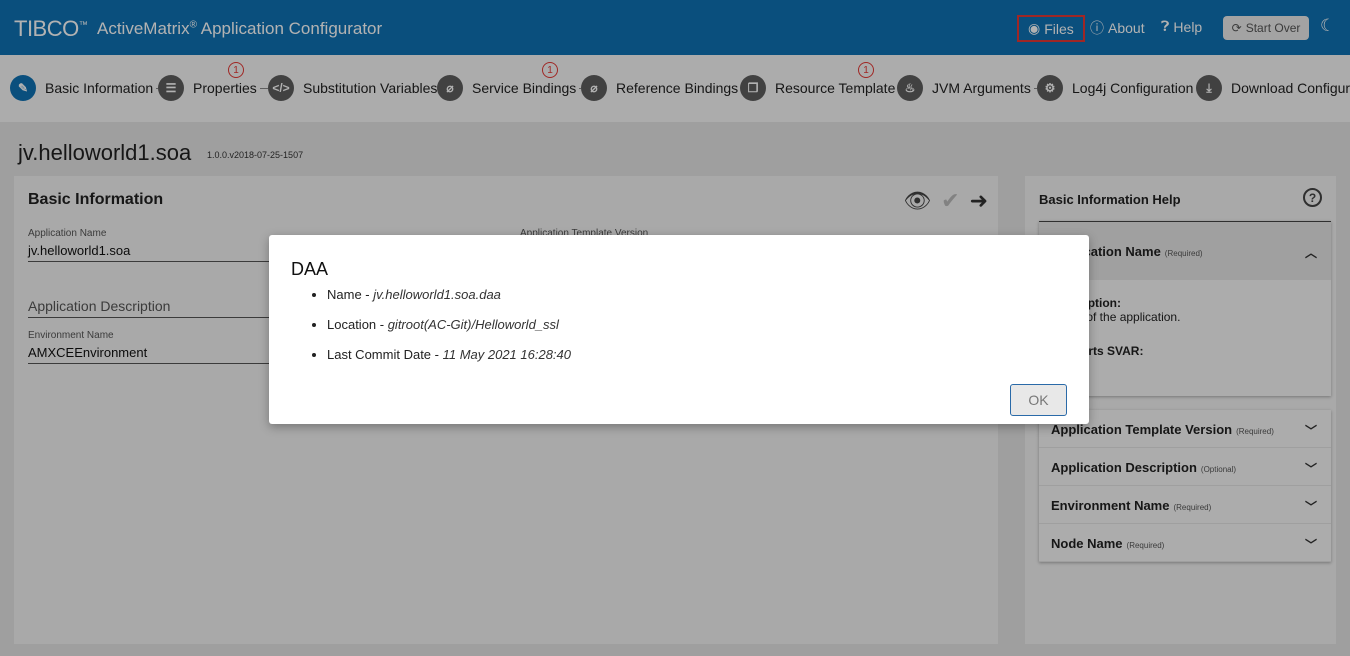  Describe the element at coordinates (473, 324) in the screenshot. I see `item-value: gitroot(AC-Git)/Helloworld_ssl` at that location.